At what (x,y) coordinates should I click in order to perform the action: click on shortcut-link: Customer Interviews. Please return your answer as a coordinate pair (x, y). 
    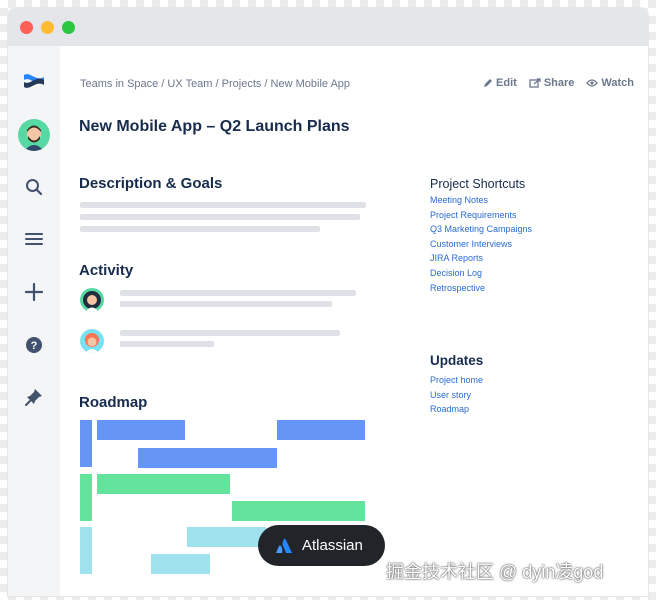
    Looking at the image, I should click on (481, 244).